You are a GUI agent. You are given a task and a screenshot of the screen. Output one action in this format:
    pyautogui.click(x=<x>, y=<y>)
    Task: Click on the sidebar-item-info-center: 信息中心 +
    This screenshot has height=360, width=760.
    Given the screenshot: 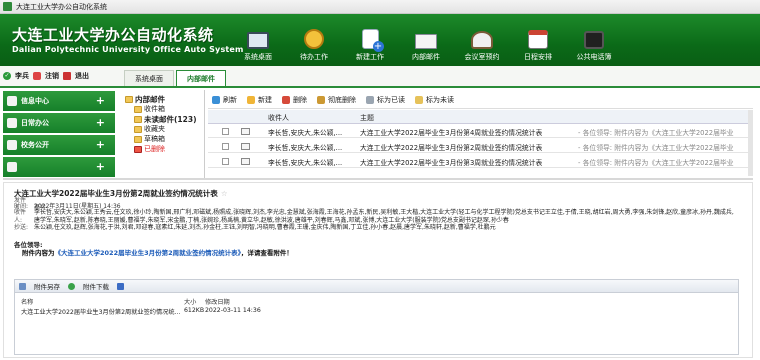 What is the action you would take?
    pyautogui.click(x=59, y=101)
    